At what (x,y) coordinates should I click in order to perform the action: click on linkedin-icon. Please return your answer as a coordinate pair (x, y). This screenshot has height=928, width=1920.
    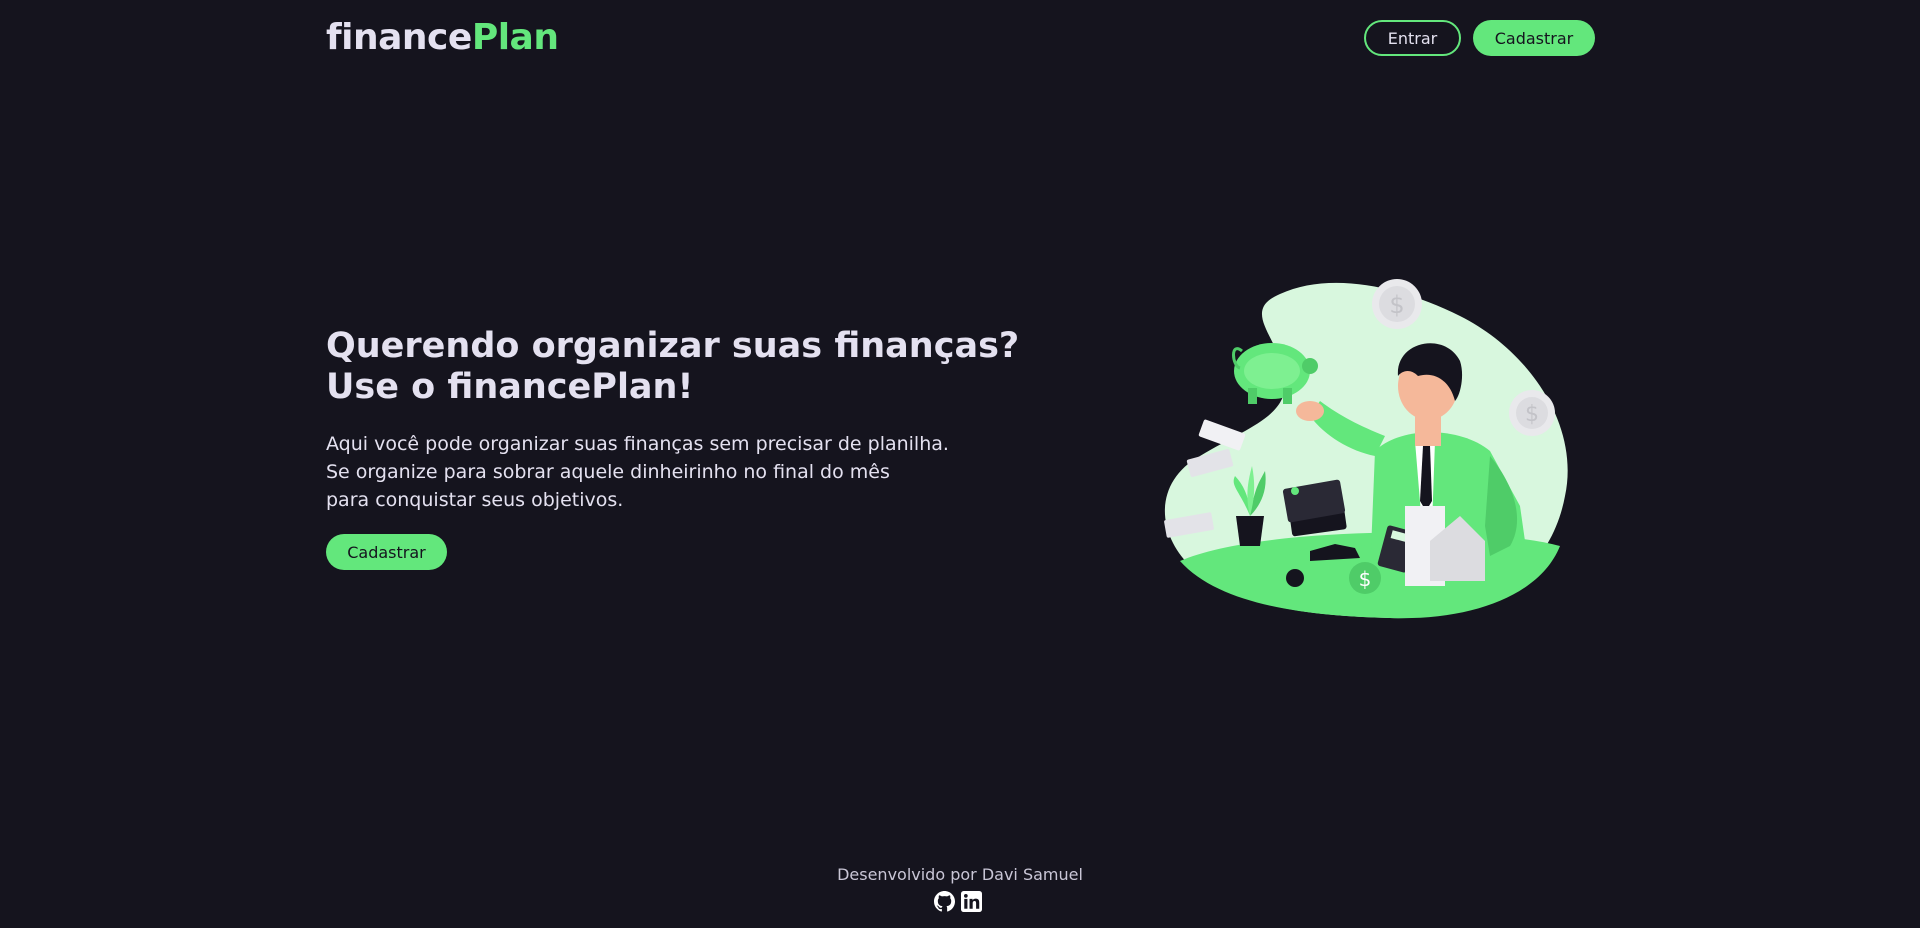
    Looking at the image, I should click on (971, 901).